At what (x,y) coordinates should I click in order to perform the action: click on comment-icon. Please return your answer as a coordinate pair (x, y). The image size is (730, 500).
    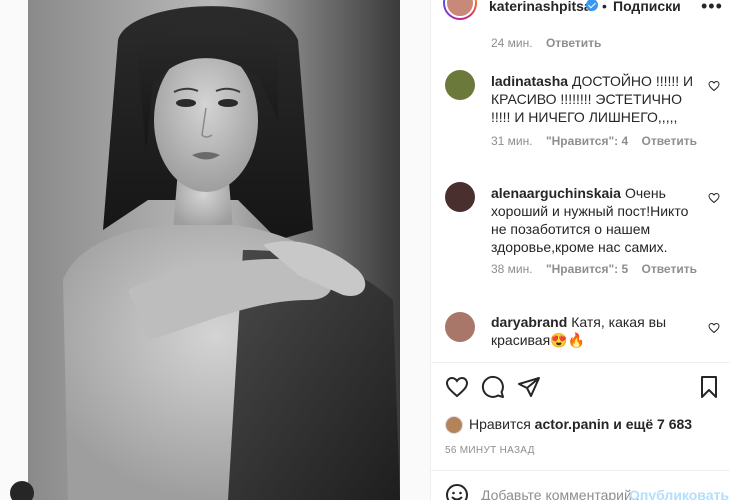
    Looking at the image, I should click on (493, 387).